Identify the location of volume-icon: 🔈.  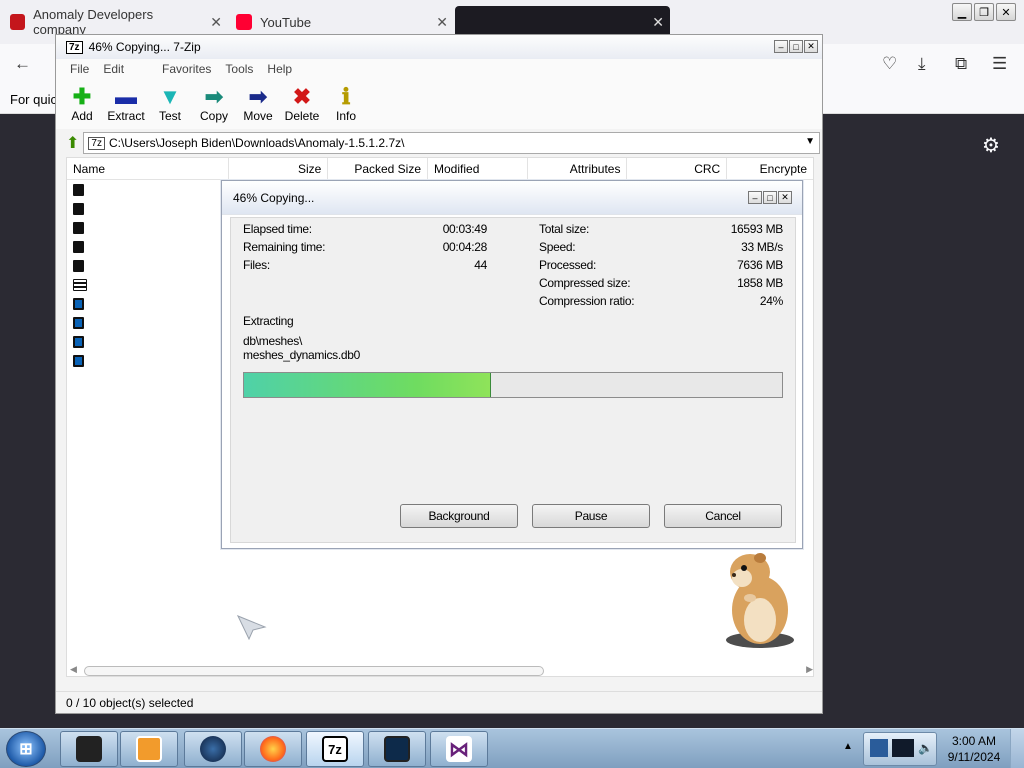
(925, 748).